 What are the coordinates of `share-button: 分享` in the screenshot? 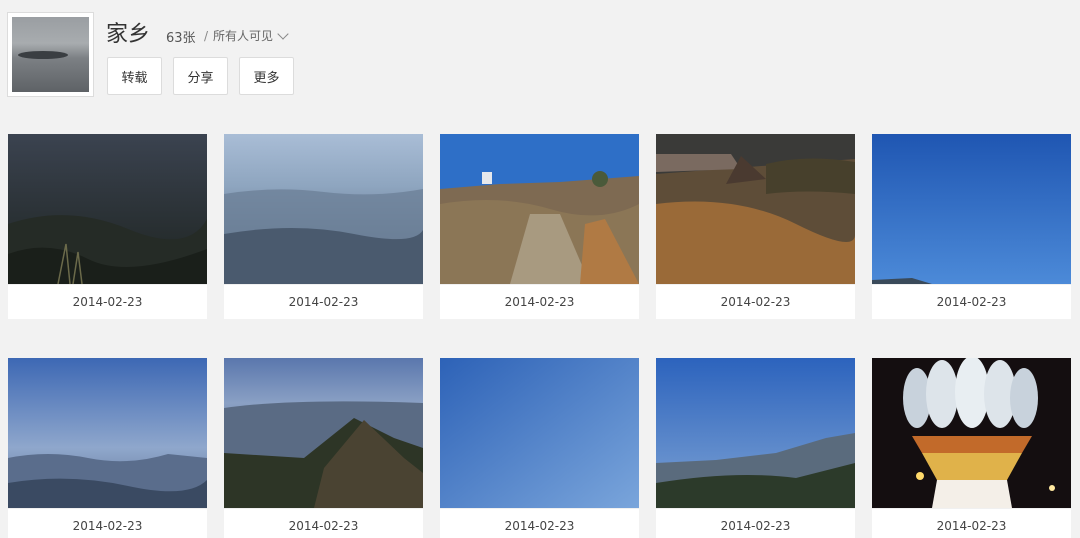 It's located at (200, 76).